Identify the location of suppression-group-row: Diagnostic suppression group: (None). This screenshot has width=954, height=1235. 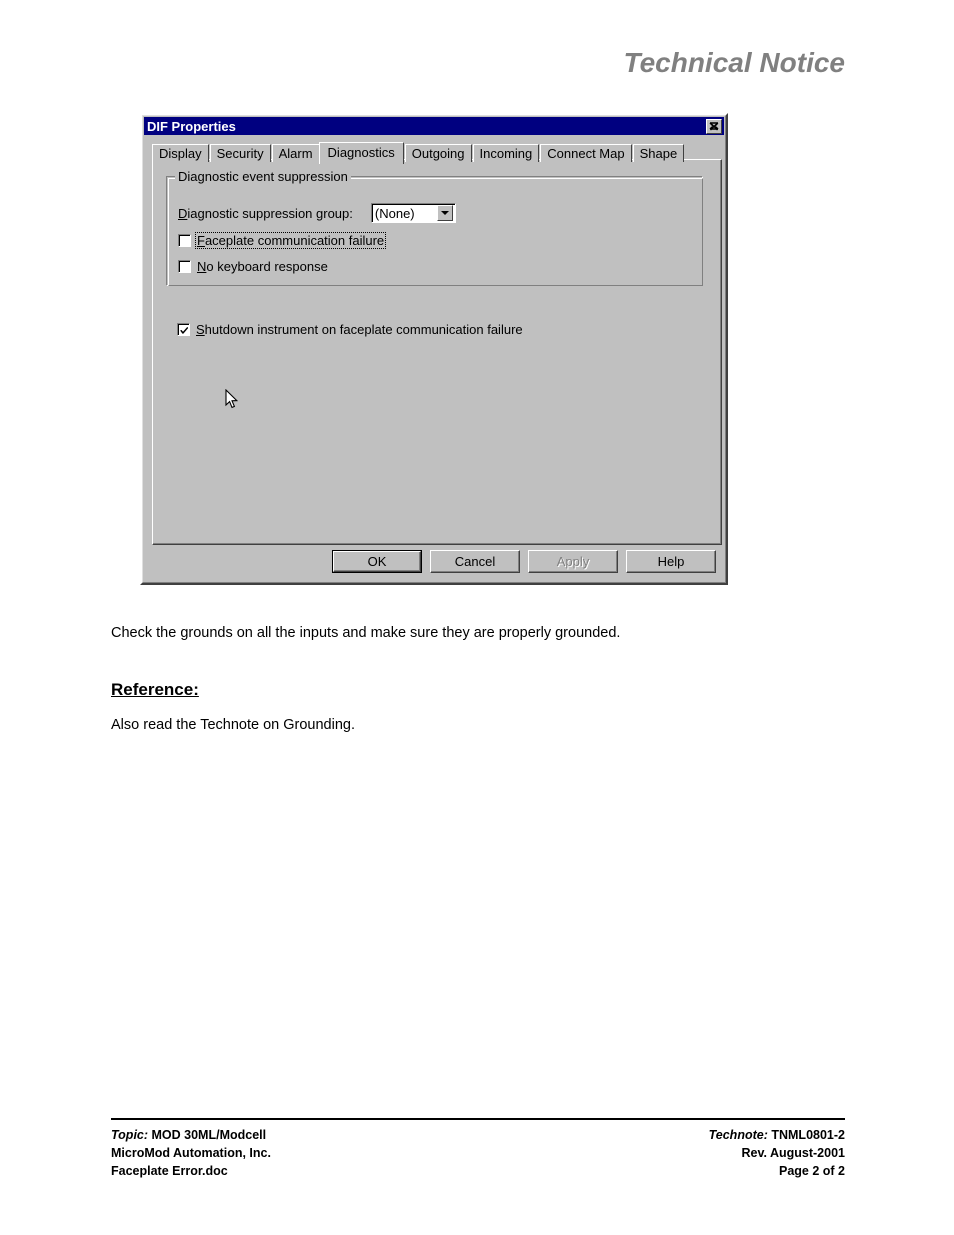
(317, 213).